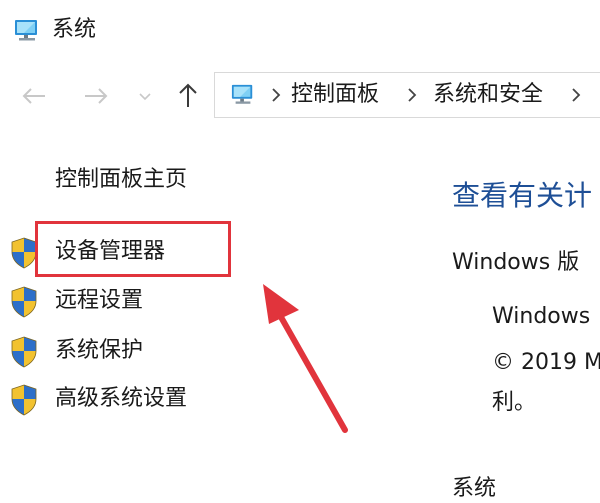  I want to click on breadcrumb-control-panel: 控制面板, so click(335, 95).